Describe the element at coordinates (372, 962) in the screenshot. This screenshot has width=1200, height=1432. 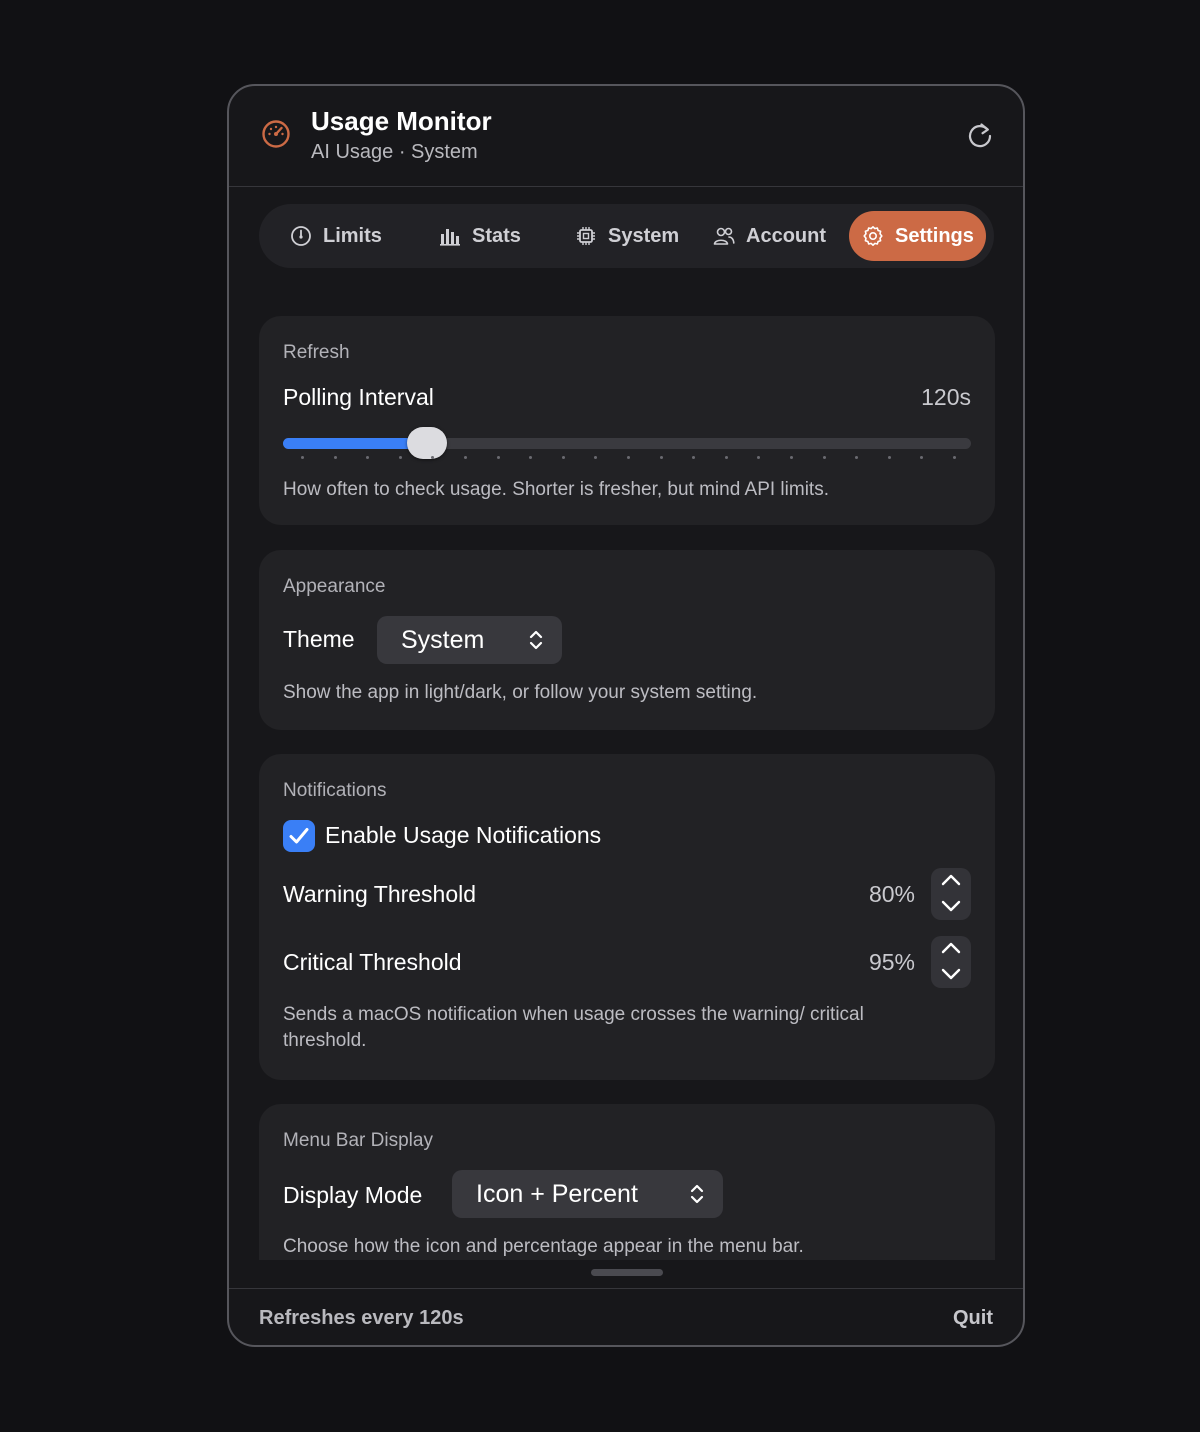
I see `critical-threshold-label: Critical Threshold` at that location.